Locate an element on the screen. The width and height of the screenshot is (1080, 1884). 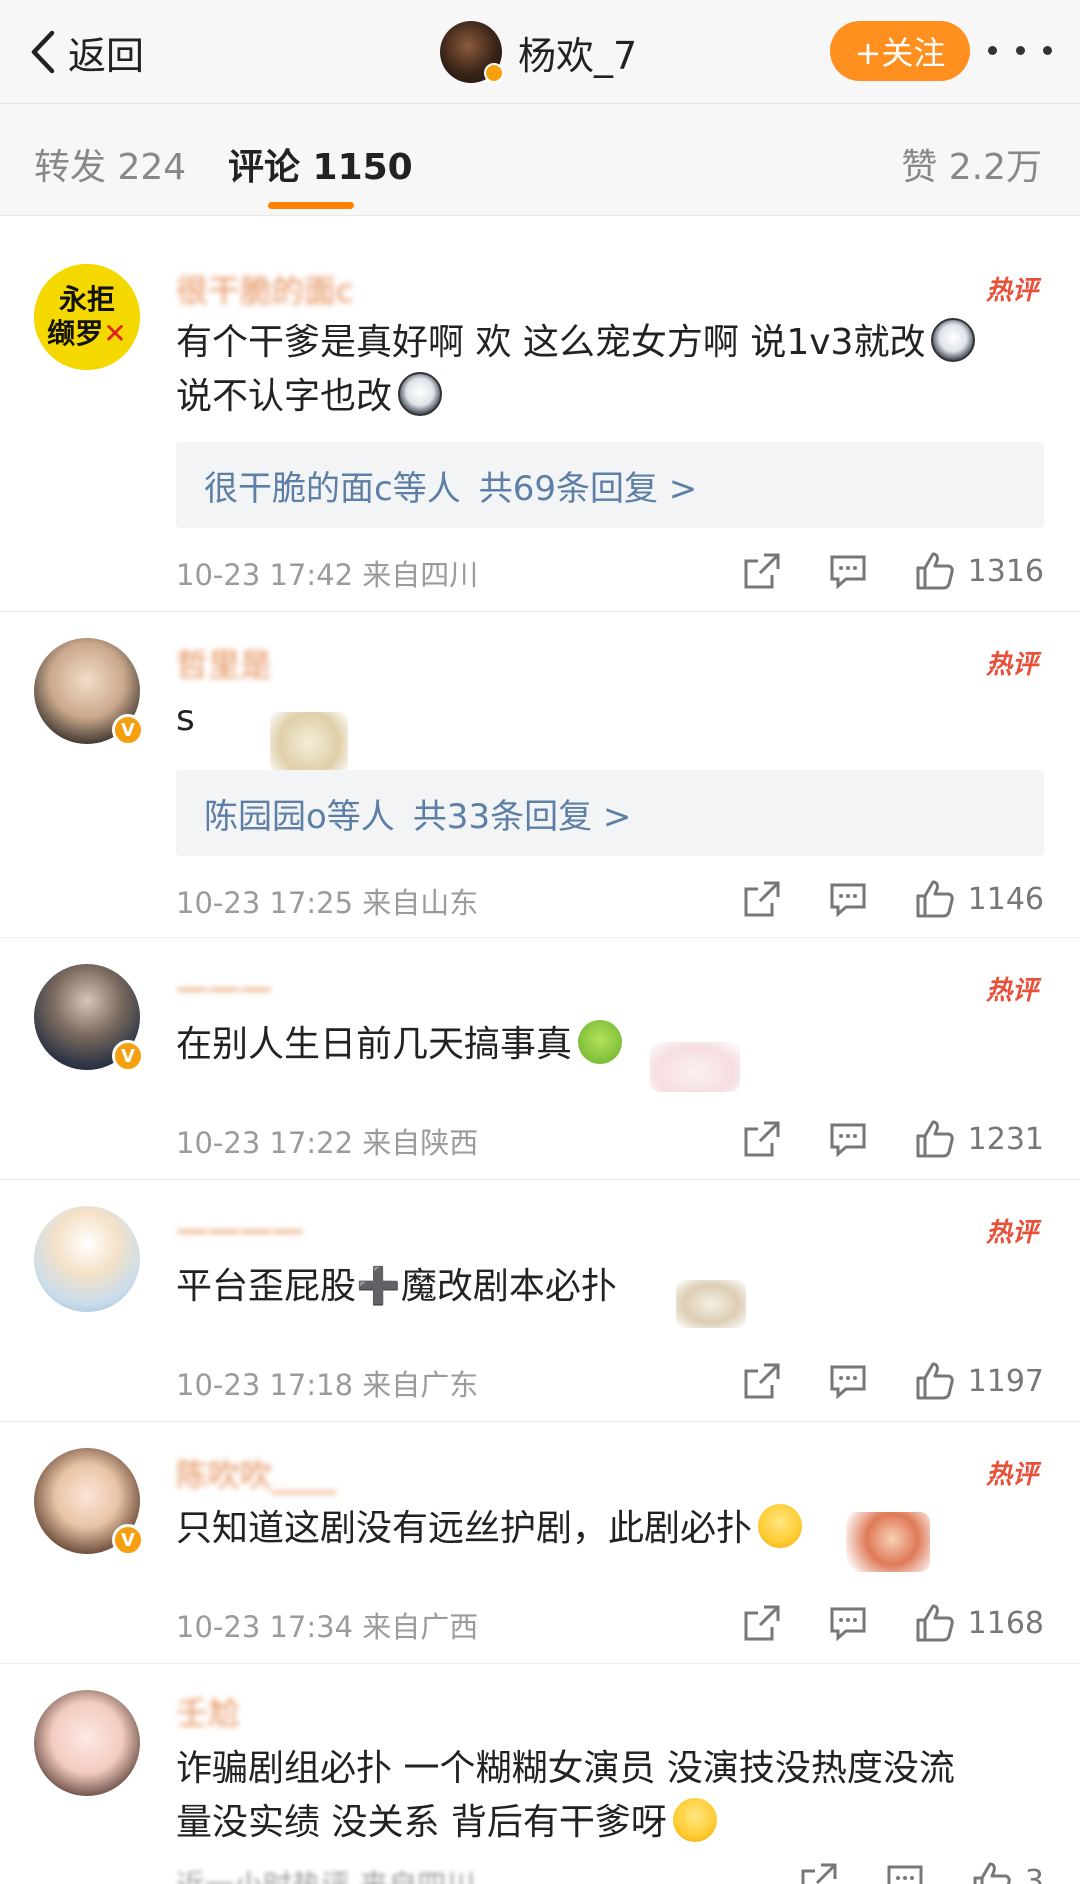
reply-count-link: 共33条回复 > is located at coordinates (522, 813).